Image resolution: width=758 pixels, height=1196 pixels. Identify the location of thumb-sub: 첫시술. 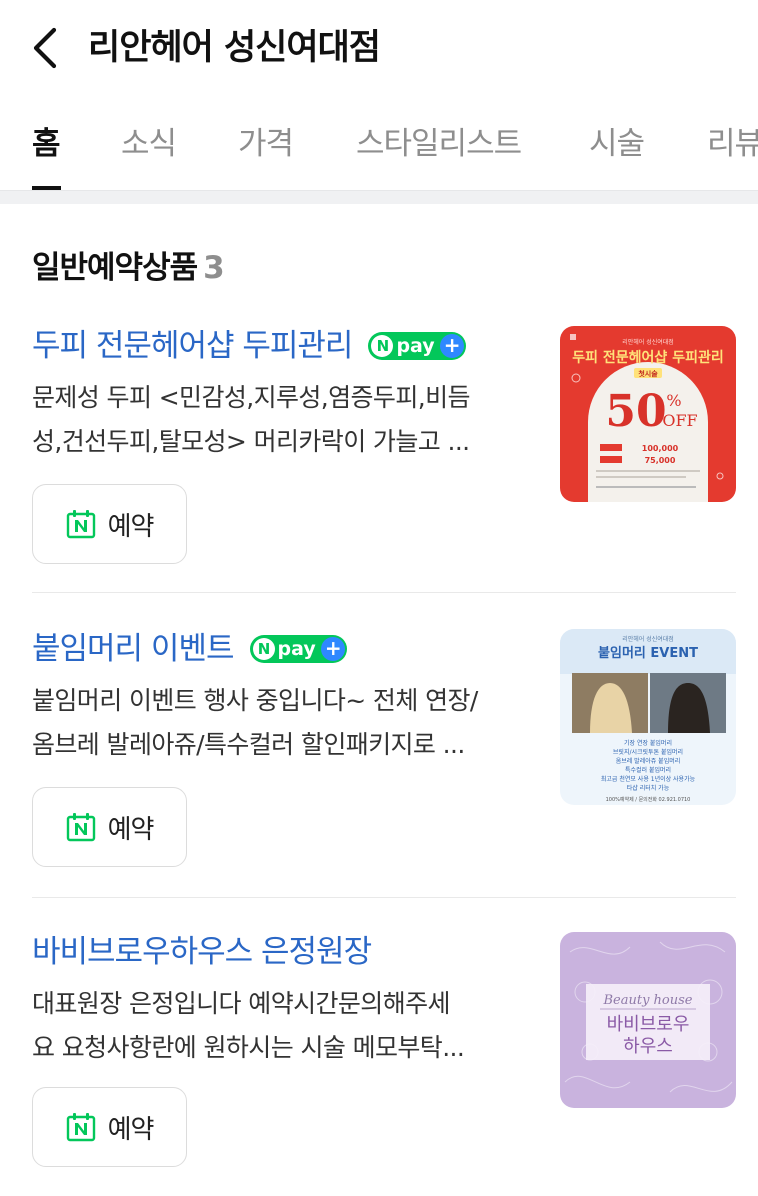
(648, 373).